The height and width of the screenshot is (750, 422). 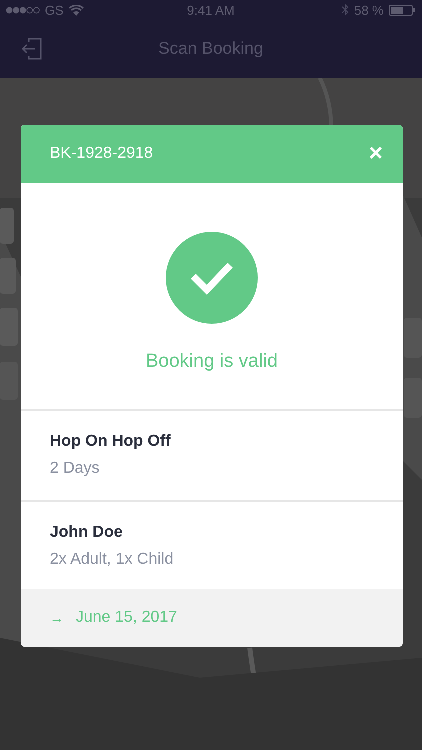 I want to click on item-subtitle: 2 Days, so click(x=75, y=469).